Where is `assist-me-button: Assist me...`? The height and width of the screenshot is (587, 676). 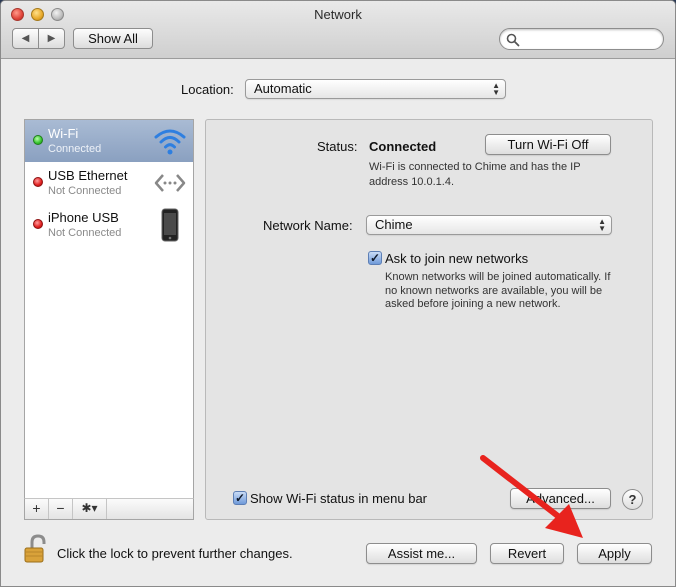
assist-me-button: Assist me... is located at coordinates (421, 553).